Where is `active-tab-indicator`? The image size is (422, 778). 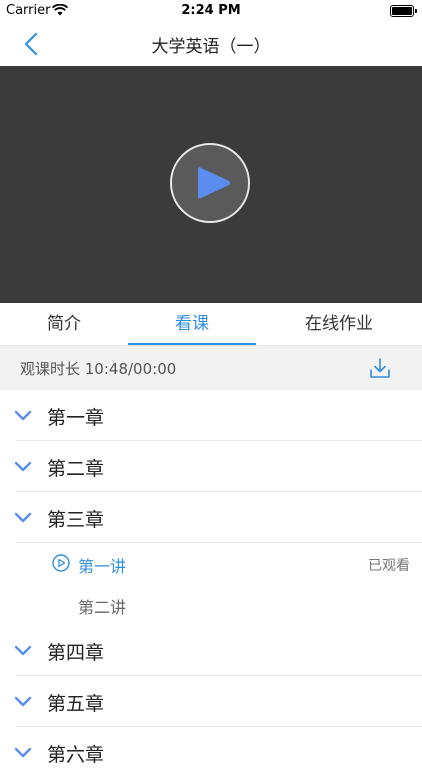
active-tab-indicator is located at coordinates (192, 344).